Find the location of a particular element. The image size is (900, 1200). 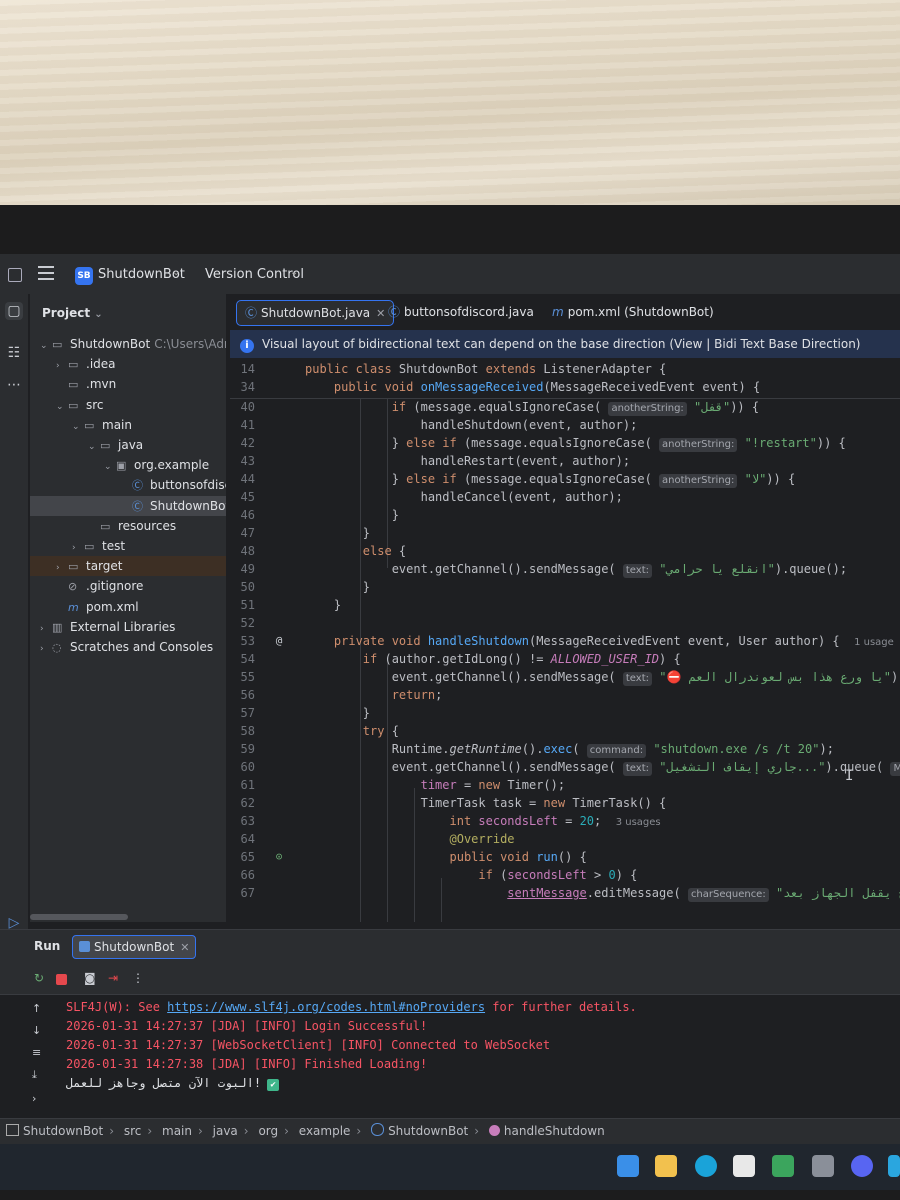

tree-item-label: test is located at coordinates (114, 546).